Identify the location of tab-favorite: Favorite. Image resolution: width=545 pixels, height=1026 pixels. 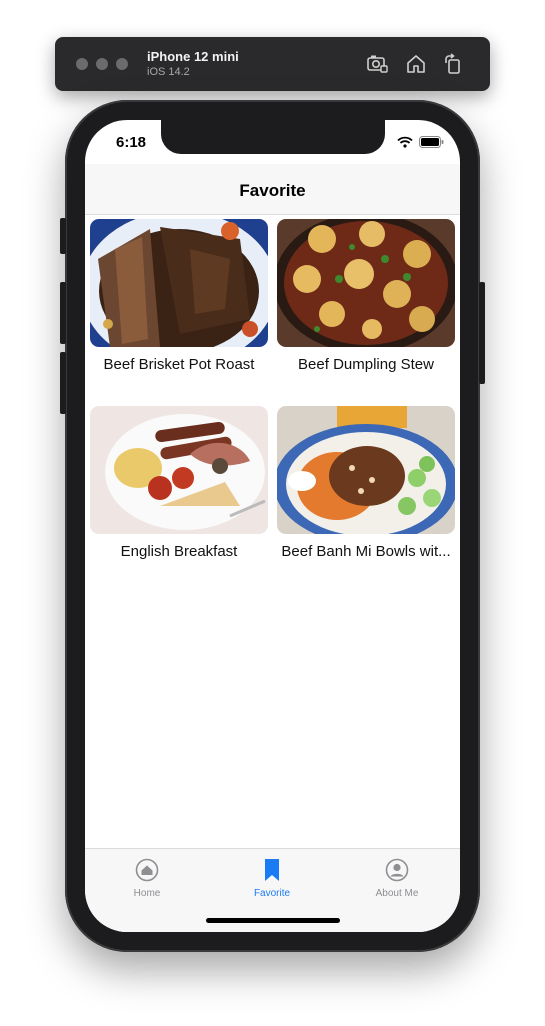
(272, 878).